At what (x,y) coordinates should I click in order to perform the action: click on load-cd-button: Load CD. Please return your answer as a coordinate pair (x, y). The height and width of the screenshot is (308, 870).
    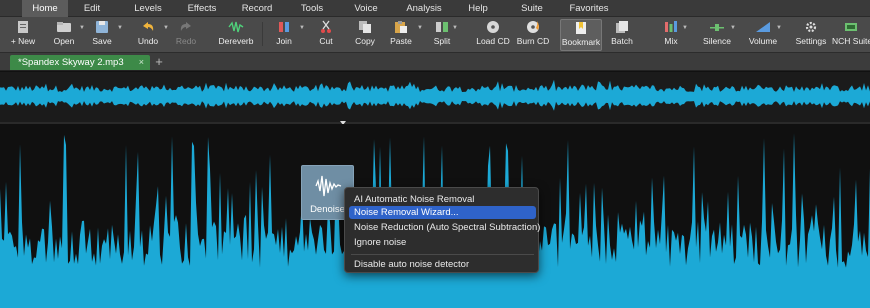
    Looking at the image, I should click on (493, 35).